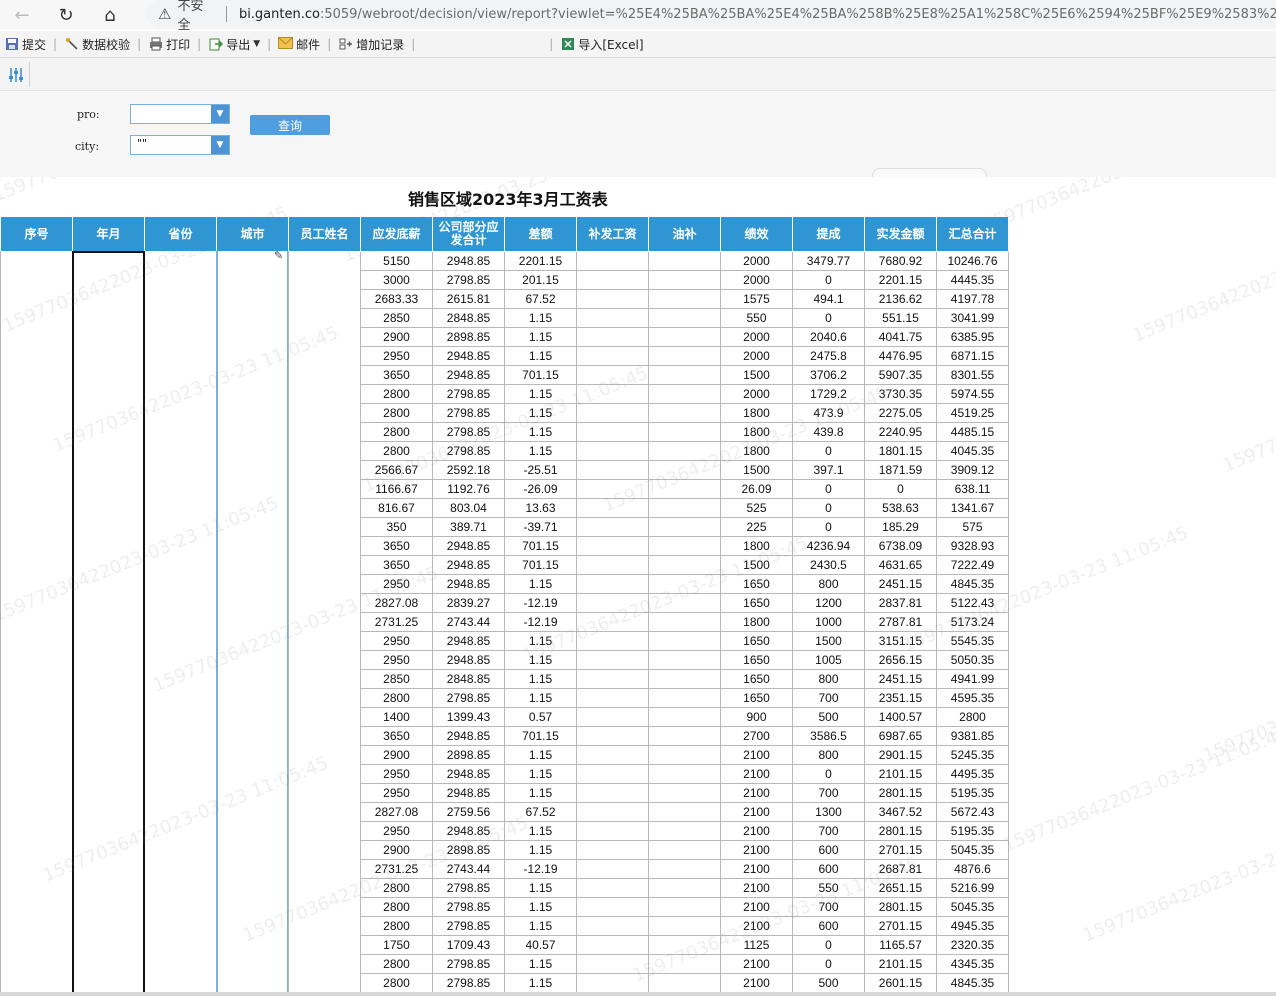 The image size is (1276, 996). I want to click on table-cell: 494.1, so click(828, 299).